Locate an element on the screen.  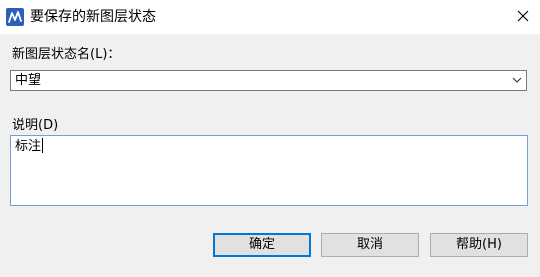
layer-state-name-label: 新图层状态名(L)： is located at coordinates (66, 54).